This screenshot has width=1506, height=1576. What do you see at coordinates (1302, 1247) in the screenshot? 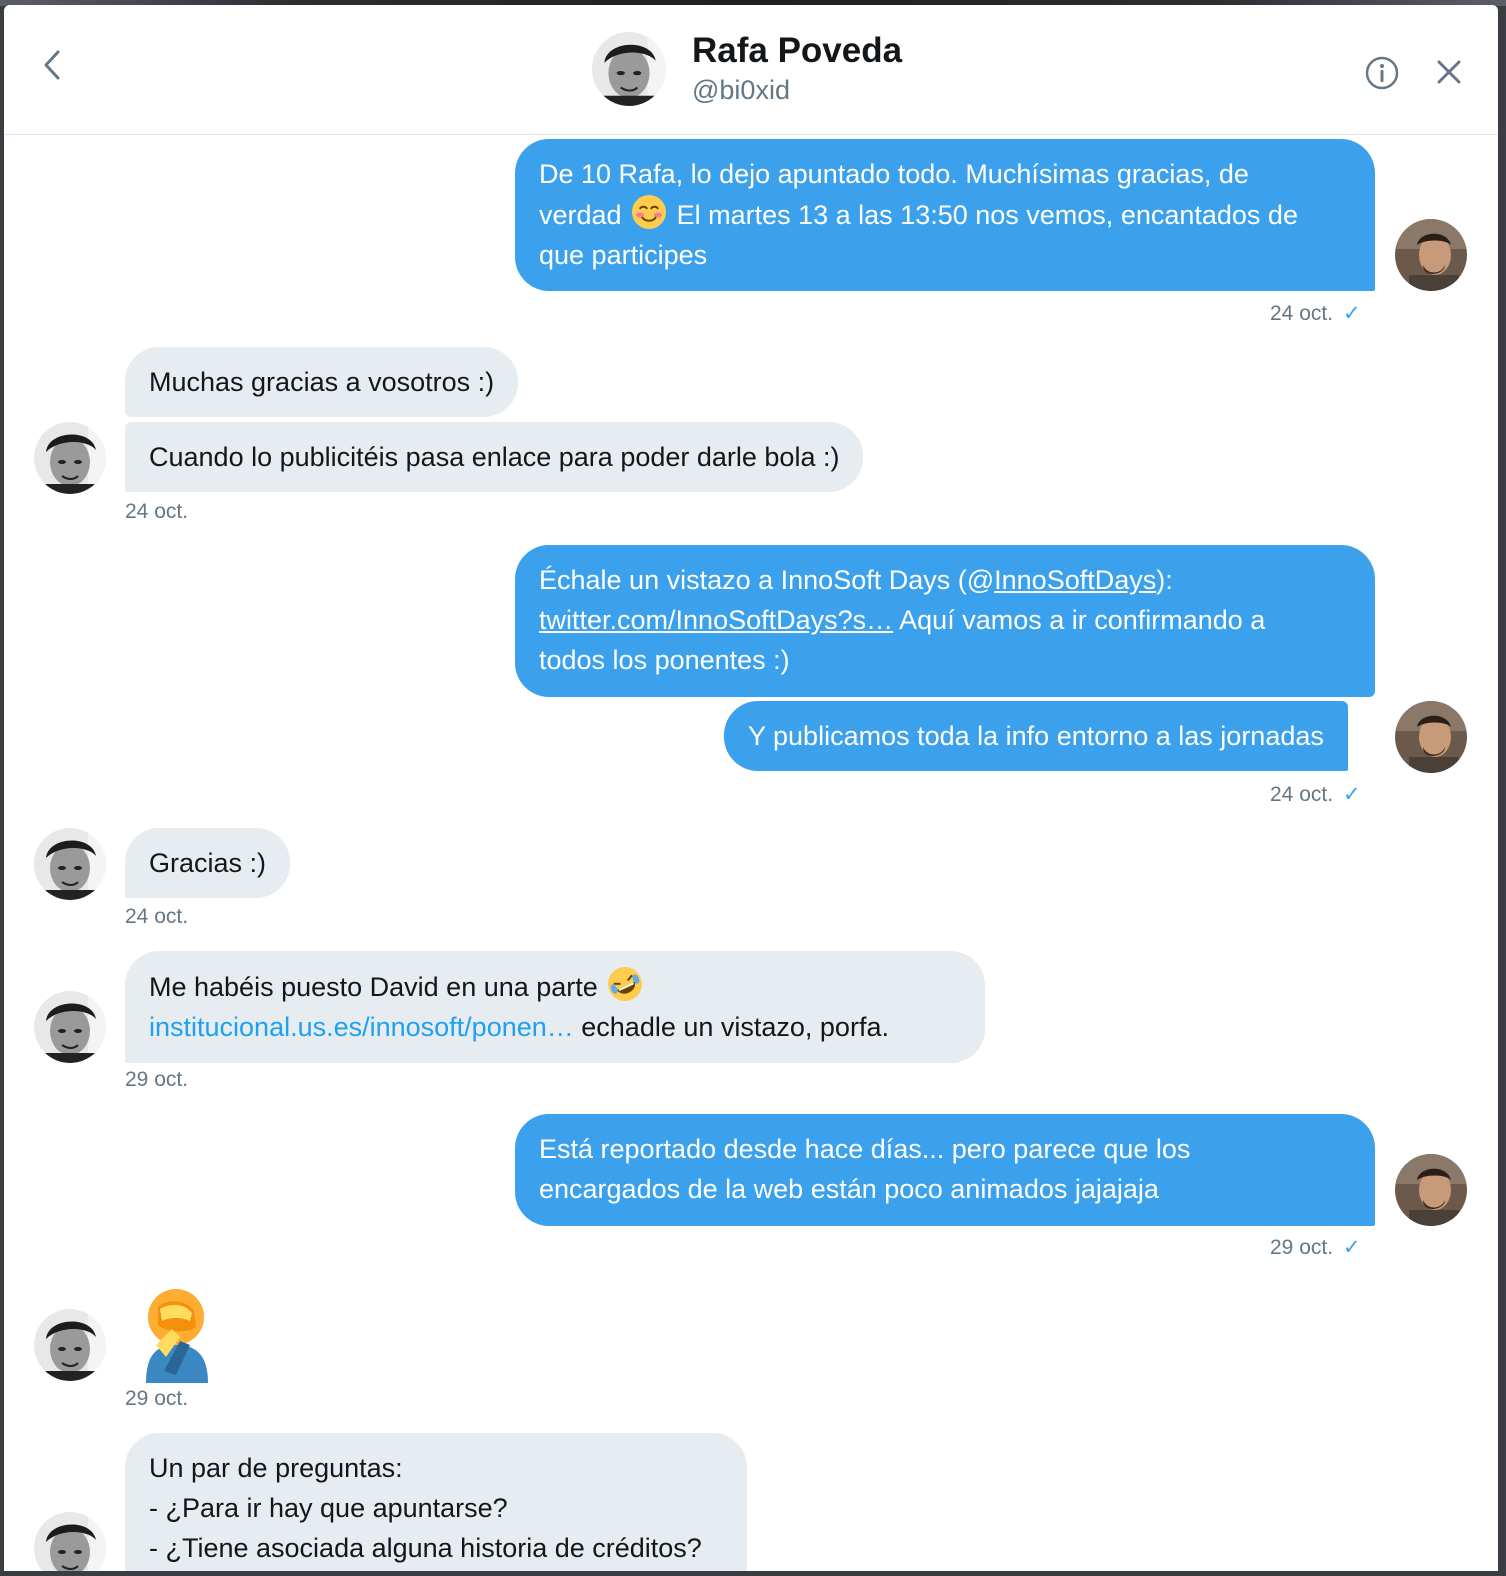
I see `timestamp-text: 29 oct.` at bounding box center [1302, 1247].